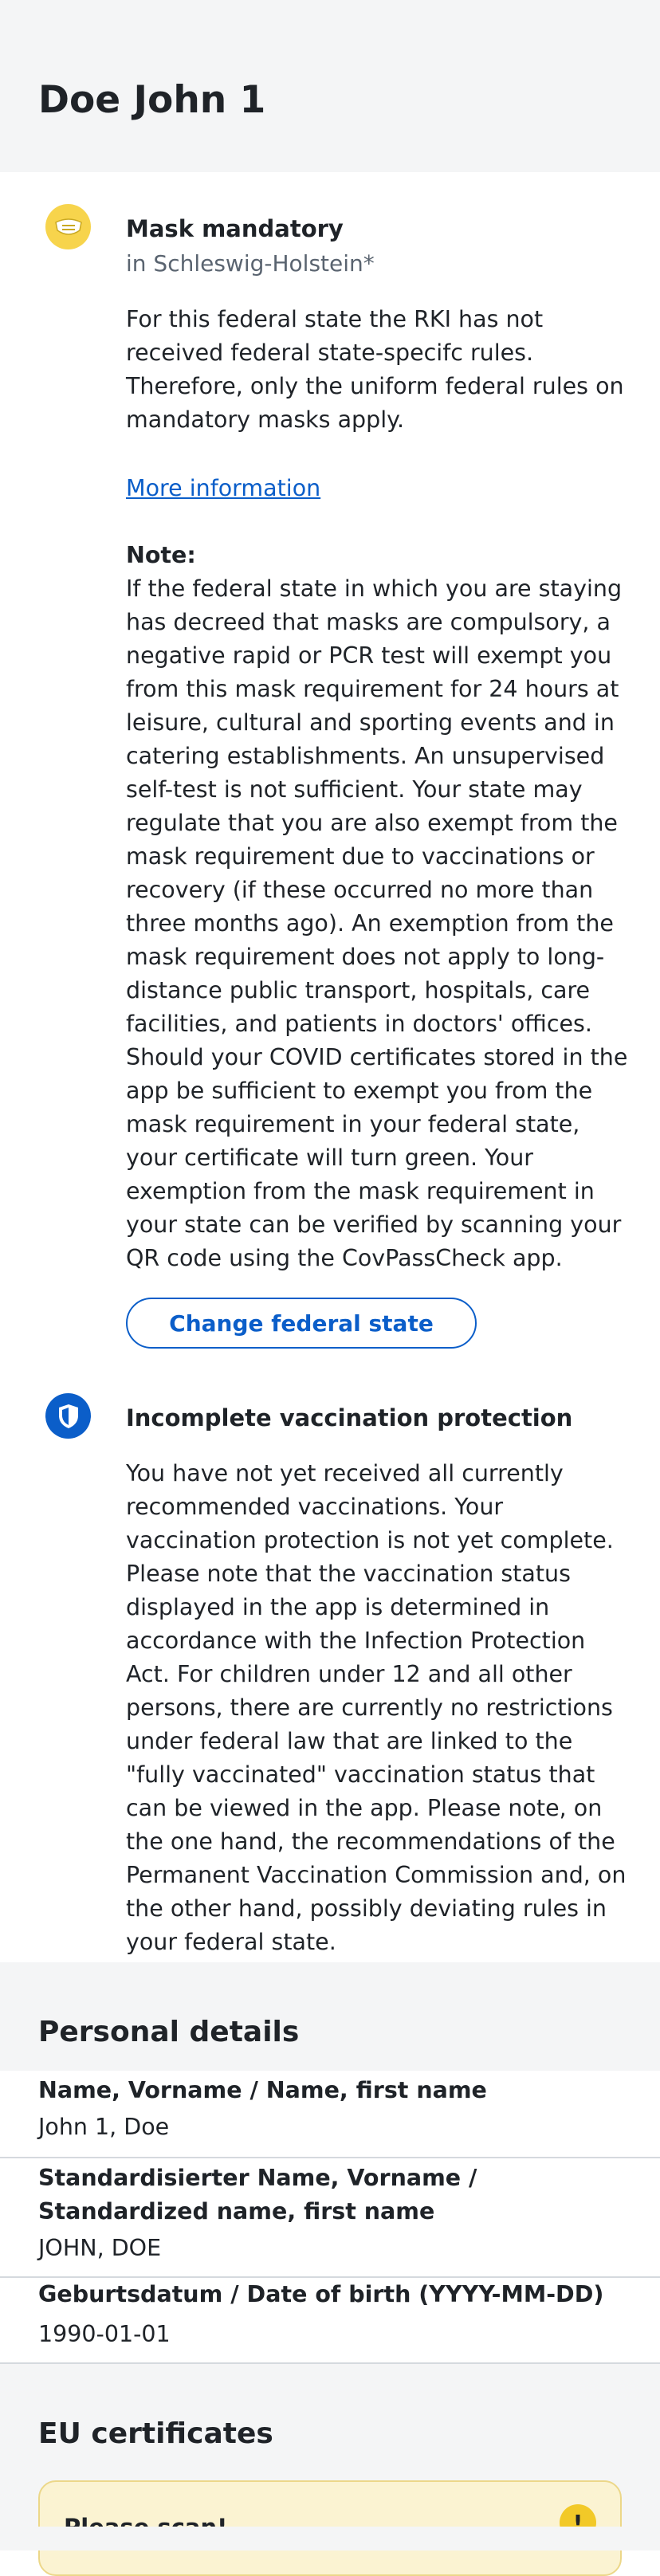 This screenshot has width=660, height=2576. I want to click on mask-icon, so click(68, 227).